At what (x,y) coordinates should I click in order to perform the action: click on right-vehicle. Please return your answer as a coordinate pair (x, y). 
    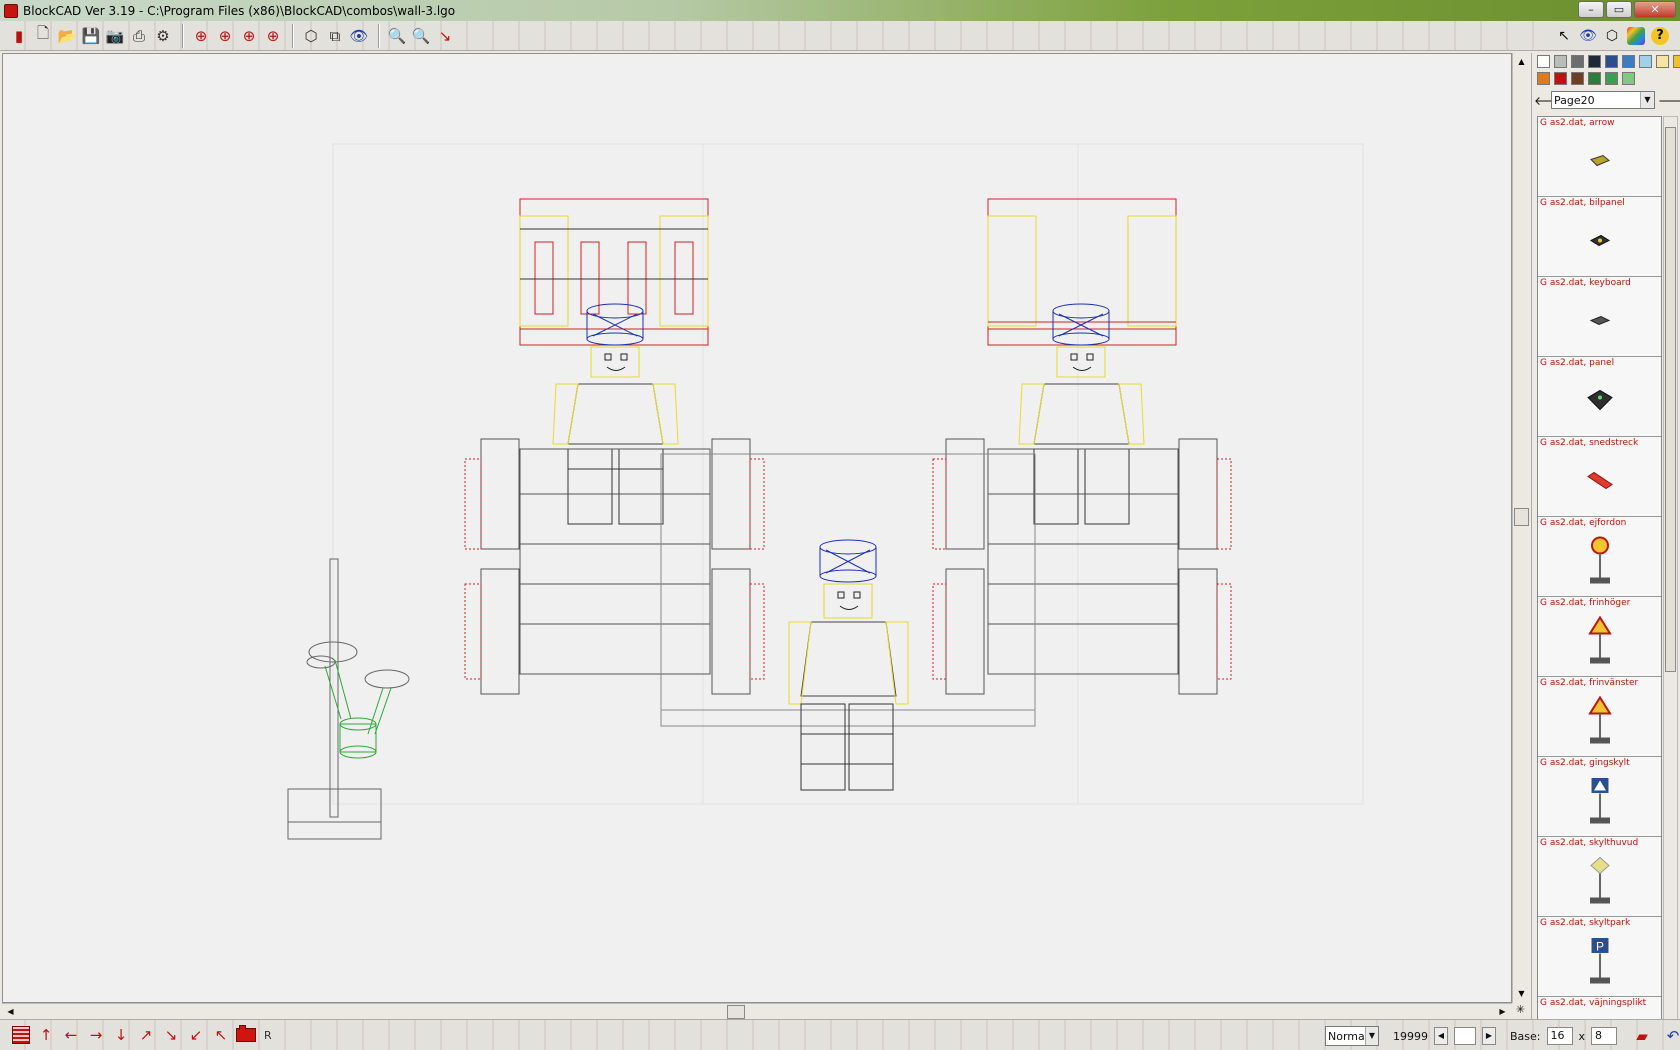
    Looking at the image, I should click on (1082, 446).